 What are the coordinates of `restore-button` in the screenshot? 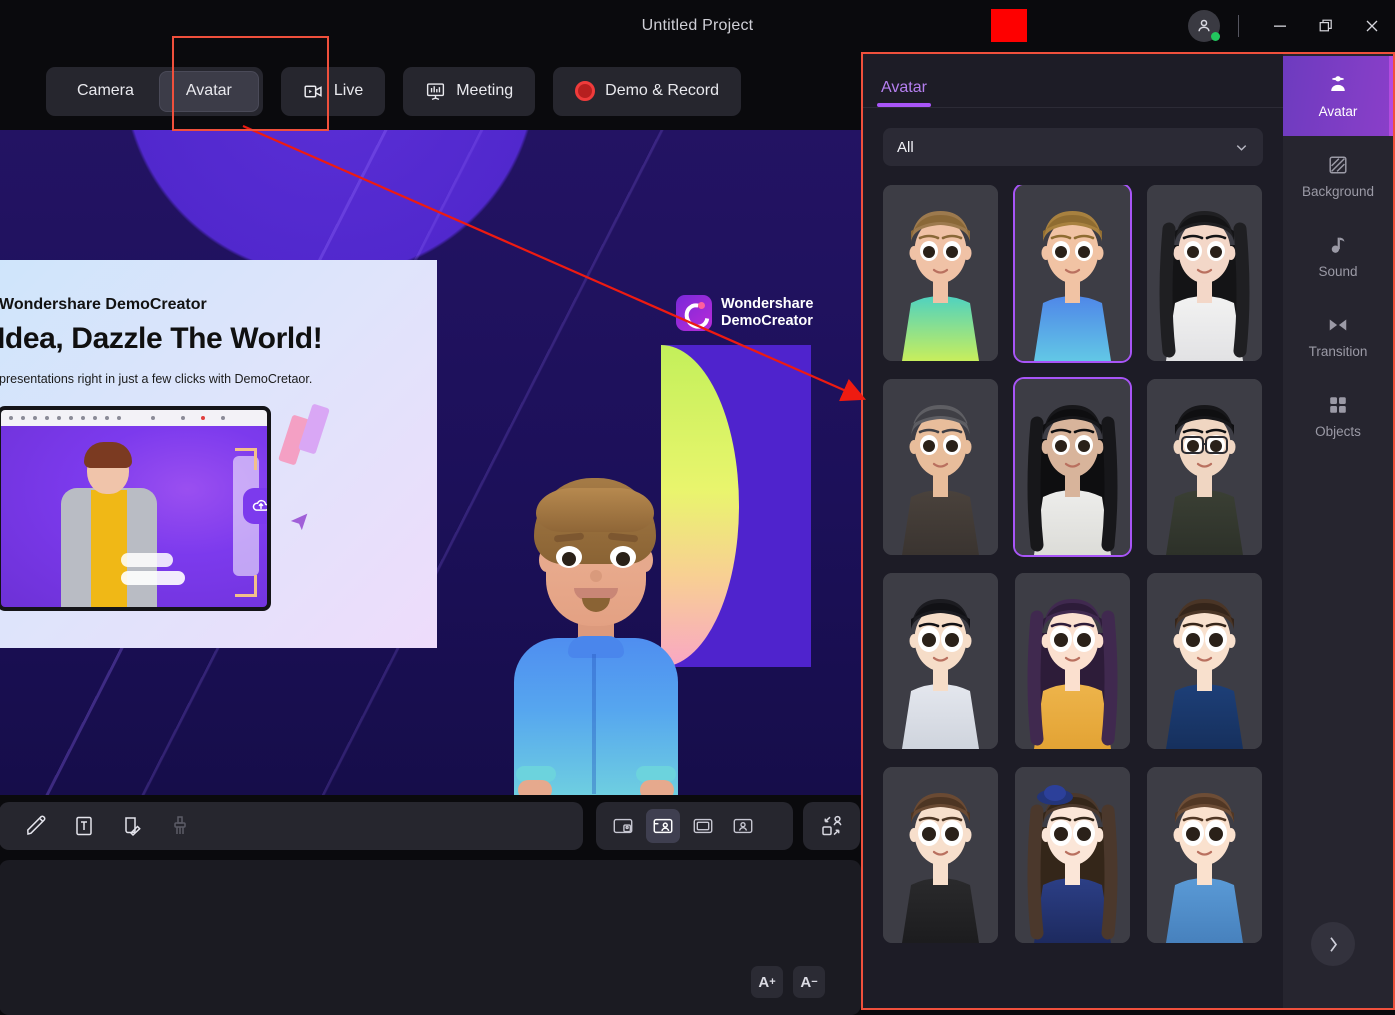 It's located at (1326, 26).